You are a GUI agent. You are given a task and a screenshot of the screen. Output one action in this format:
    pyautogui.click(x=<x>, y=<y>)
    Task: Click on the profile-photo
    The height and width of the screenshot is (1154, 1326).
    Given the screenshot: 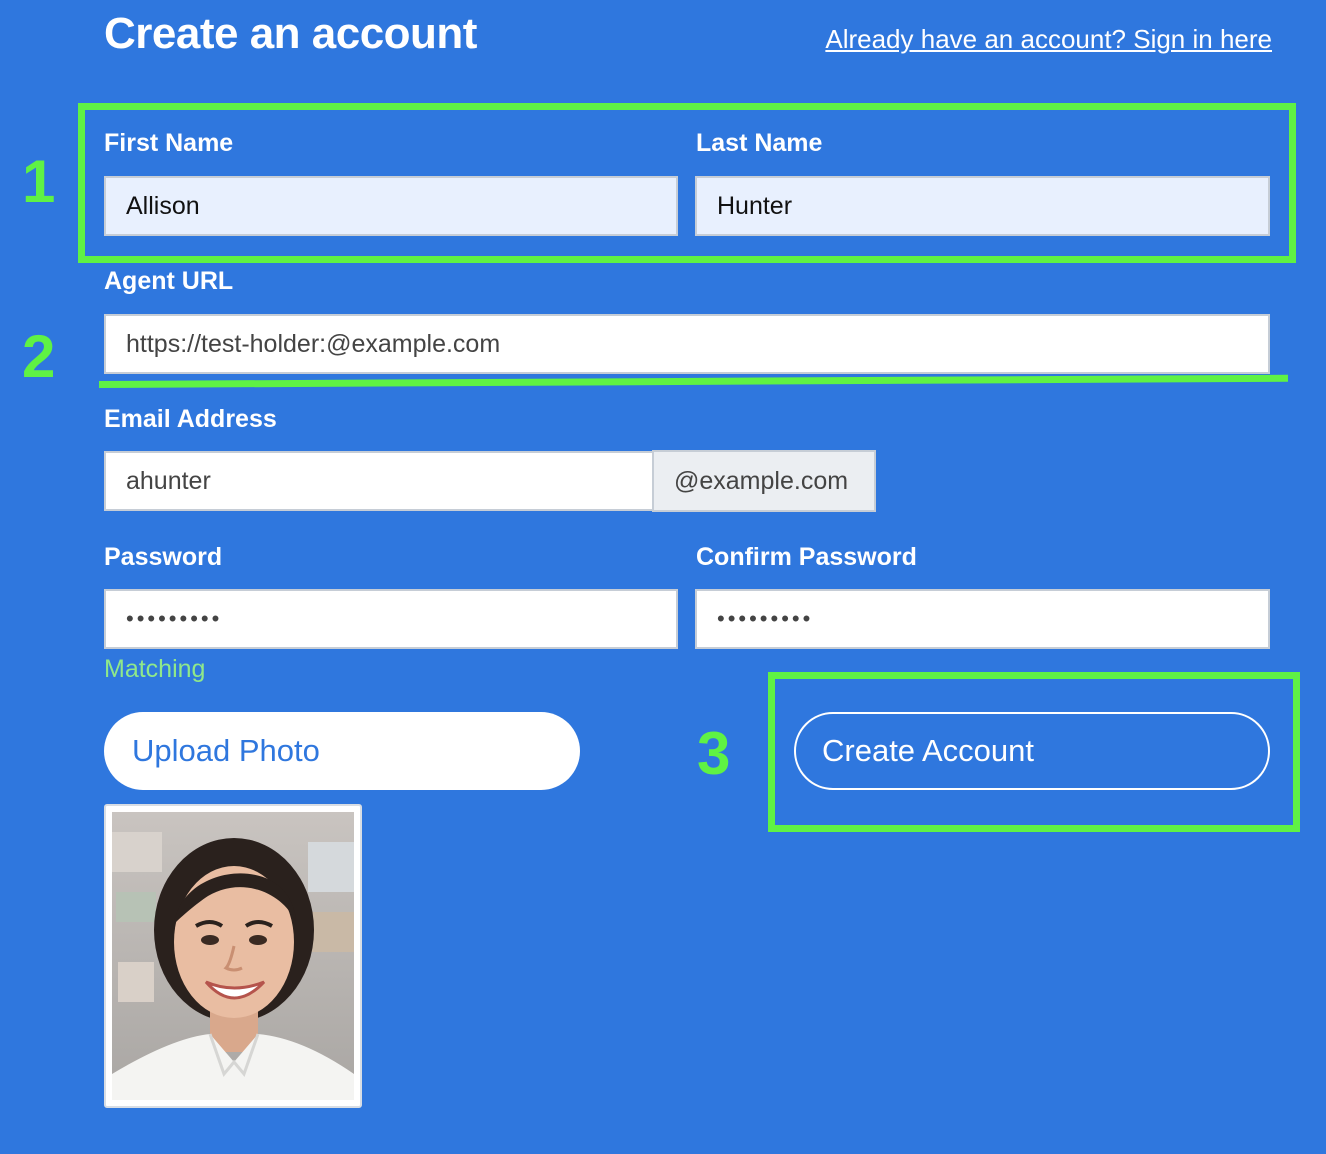 What is the action you would take?
    pyautogui.click(x=233, y=956)
    